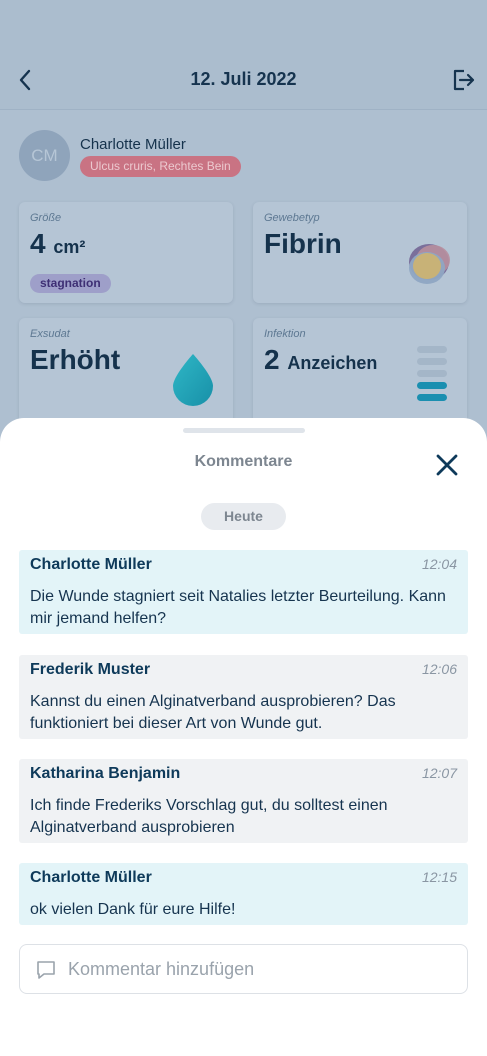 This screenshot has height=1056, width=487. I want to click on comment-time: 12:07, so click(439, 773).